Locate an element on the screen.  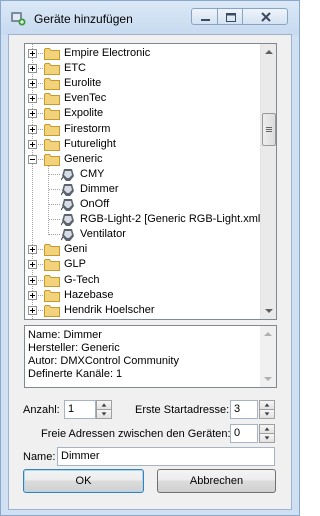
tree-item-label: Firestorm is located at coordinates (87, 128).